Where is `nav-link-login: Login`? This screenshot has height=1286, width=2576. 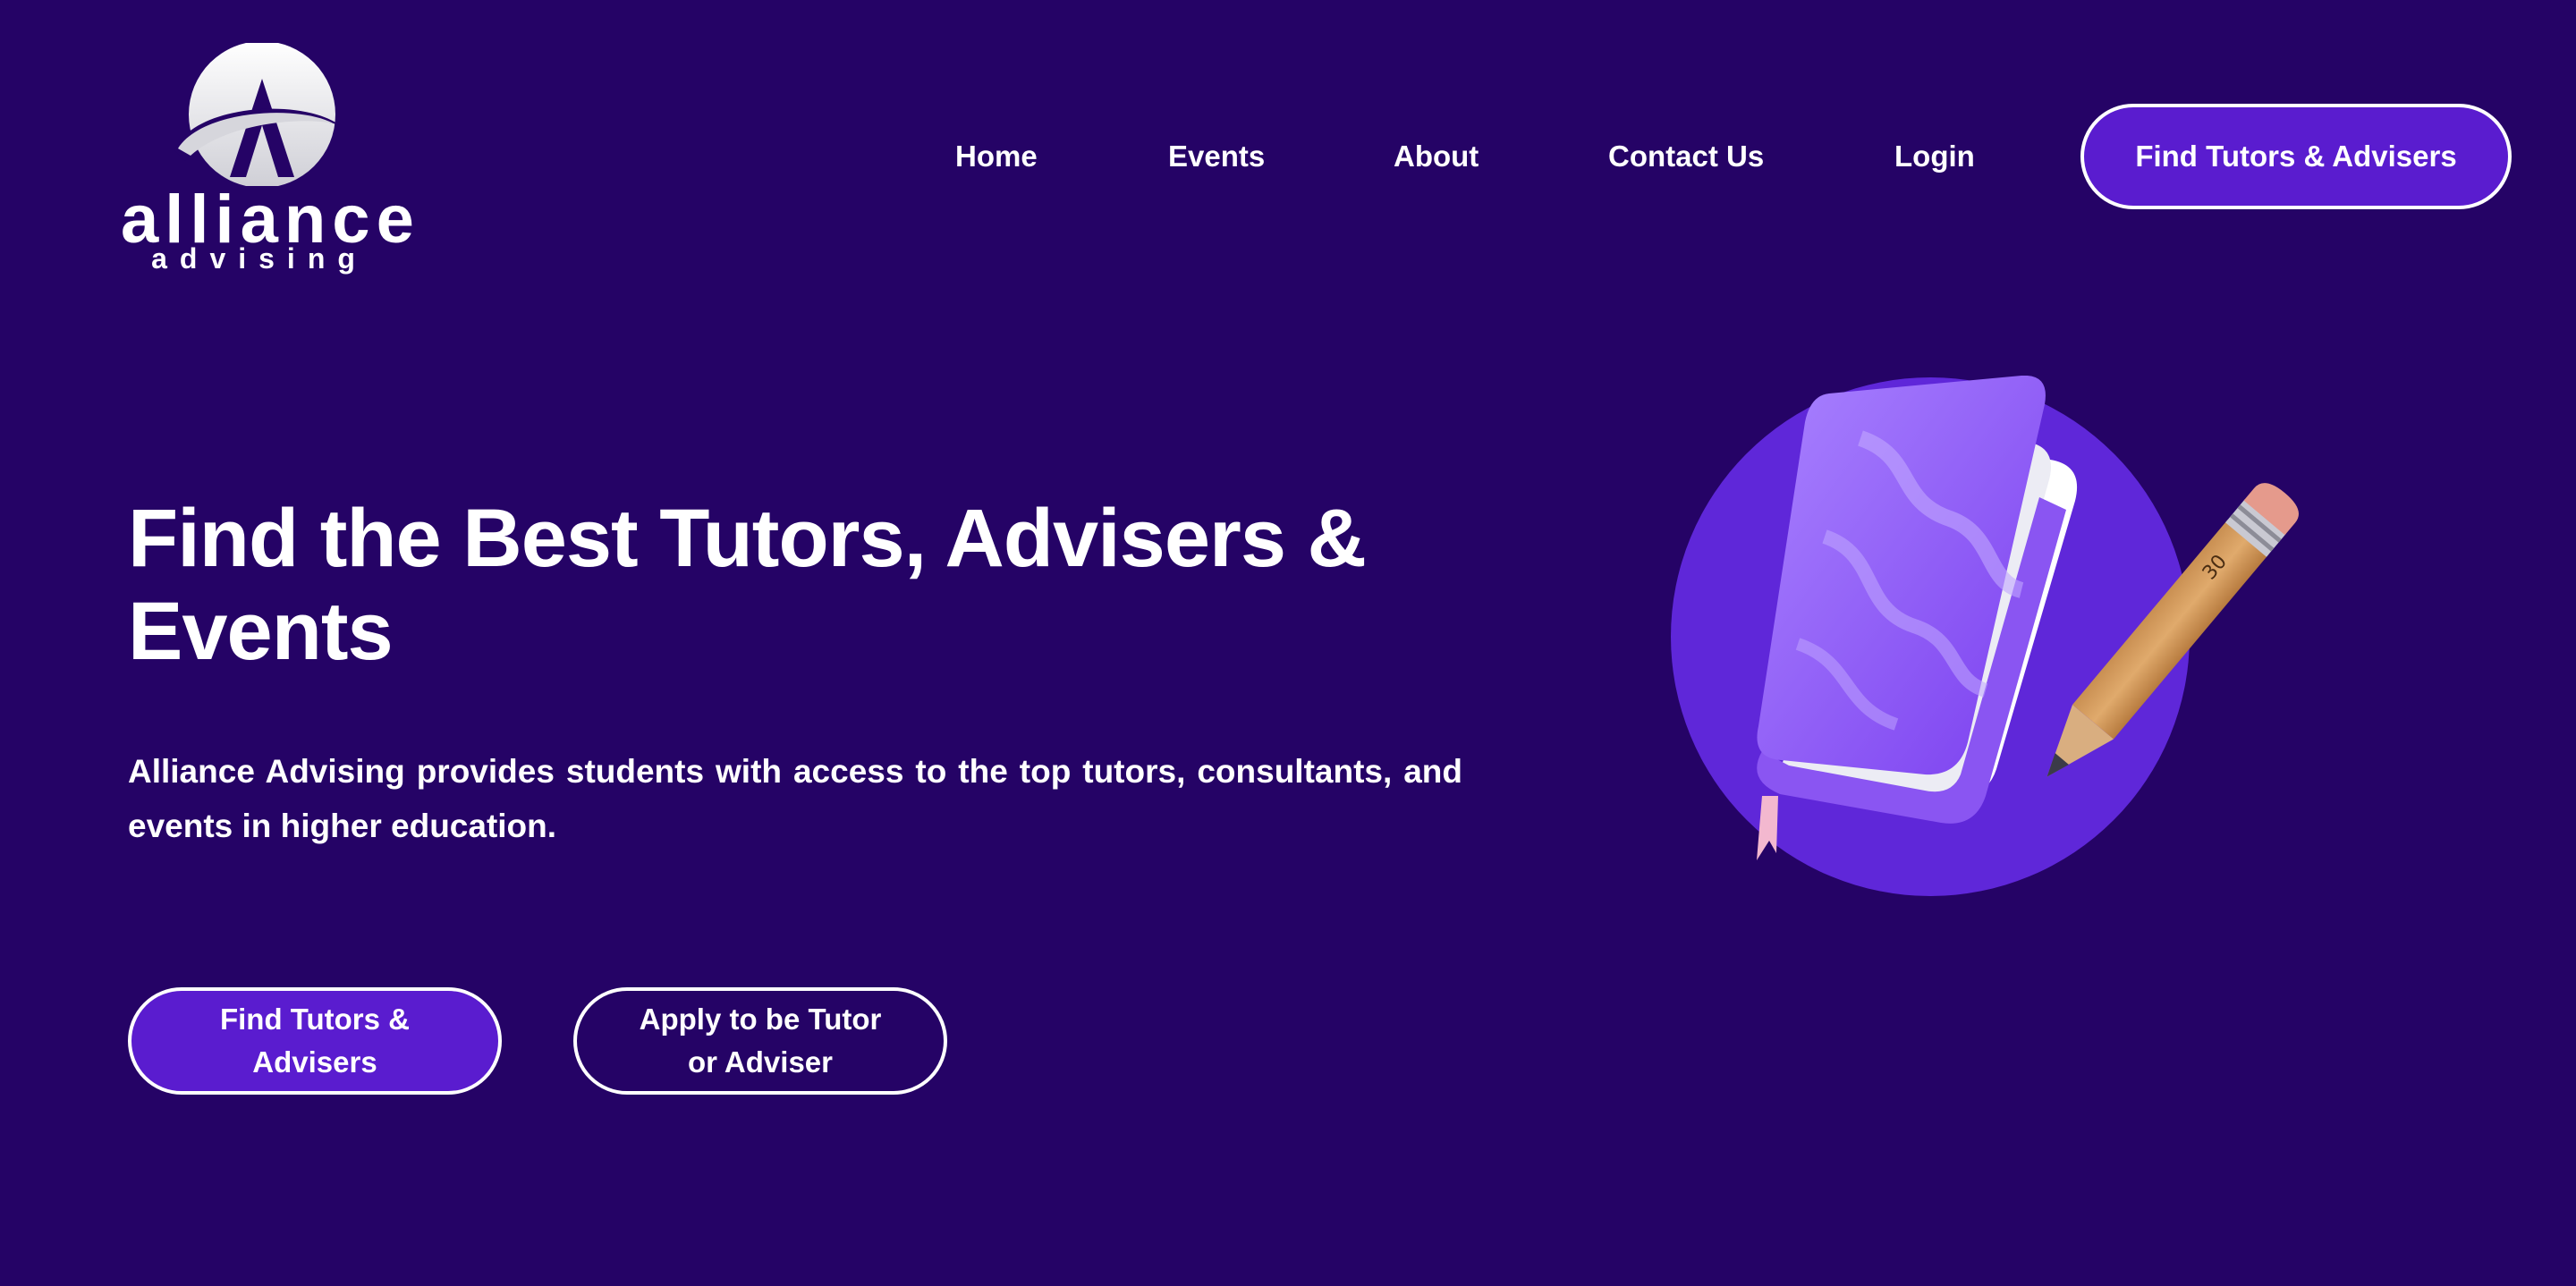
nav-link-login: Login is located at coordinates (1934, 156).